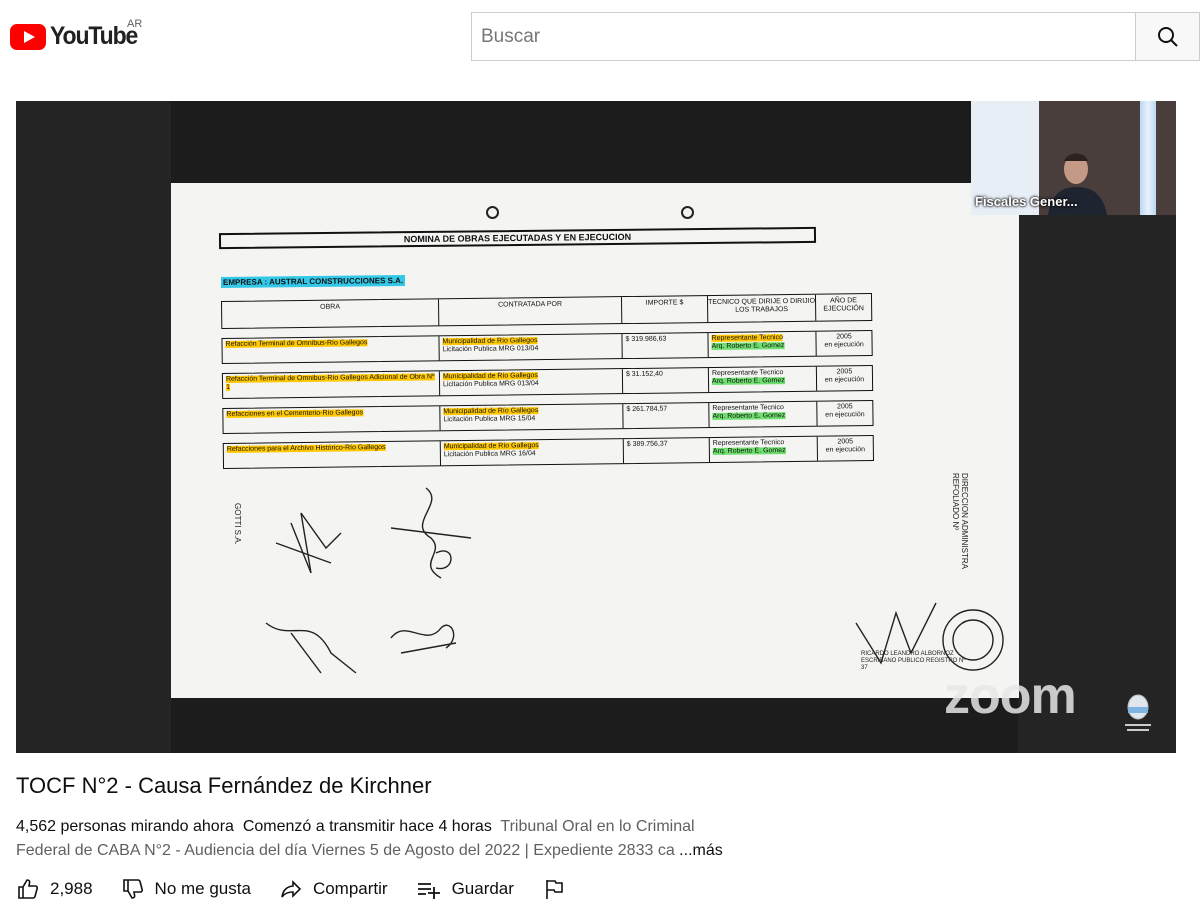 The width and height of the screenshot is (1200, 914). What do you see at coordinates (665, 346) in the screenshot?
I see `cell-importe: $ 319.986,63` at bounding box center [665, 346].